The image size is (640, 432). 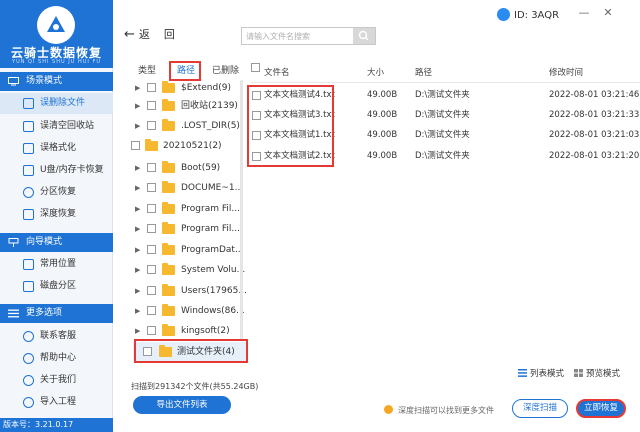 What do you see at coordinates (56, 103) in the screenshot?
I see `sidebar-item-deleted-files: 误删除文件` at bounding box center [56, 103].